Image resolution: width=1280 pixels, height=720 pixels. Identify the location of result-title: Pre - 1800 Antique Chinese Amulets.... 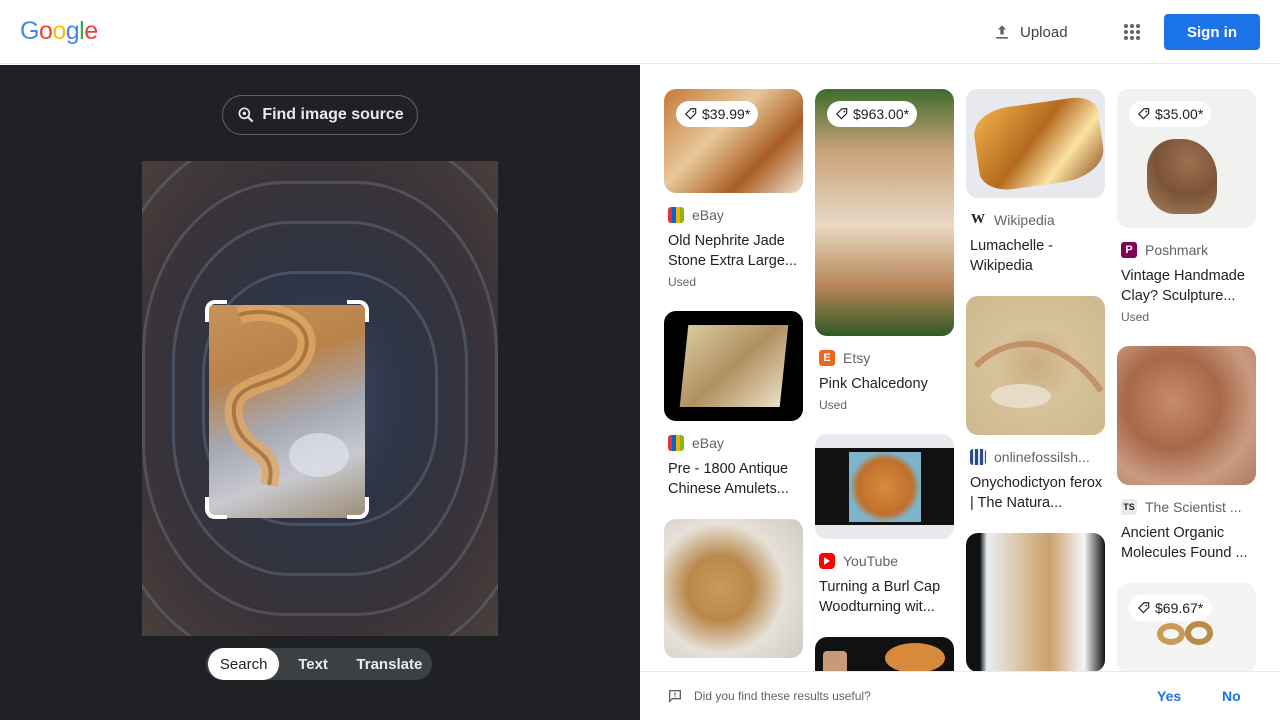
(735, 479).